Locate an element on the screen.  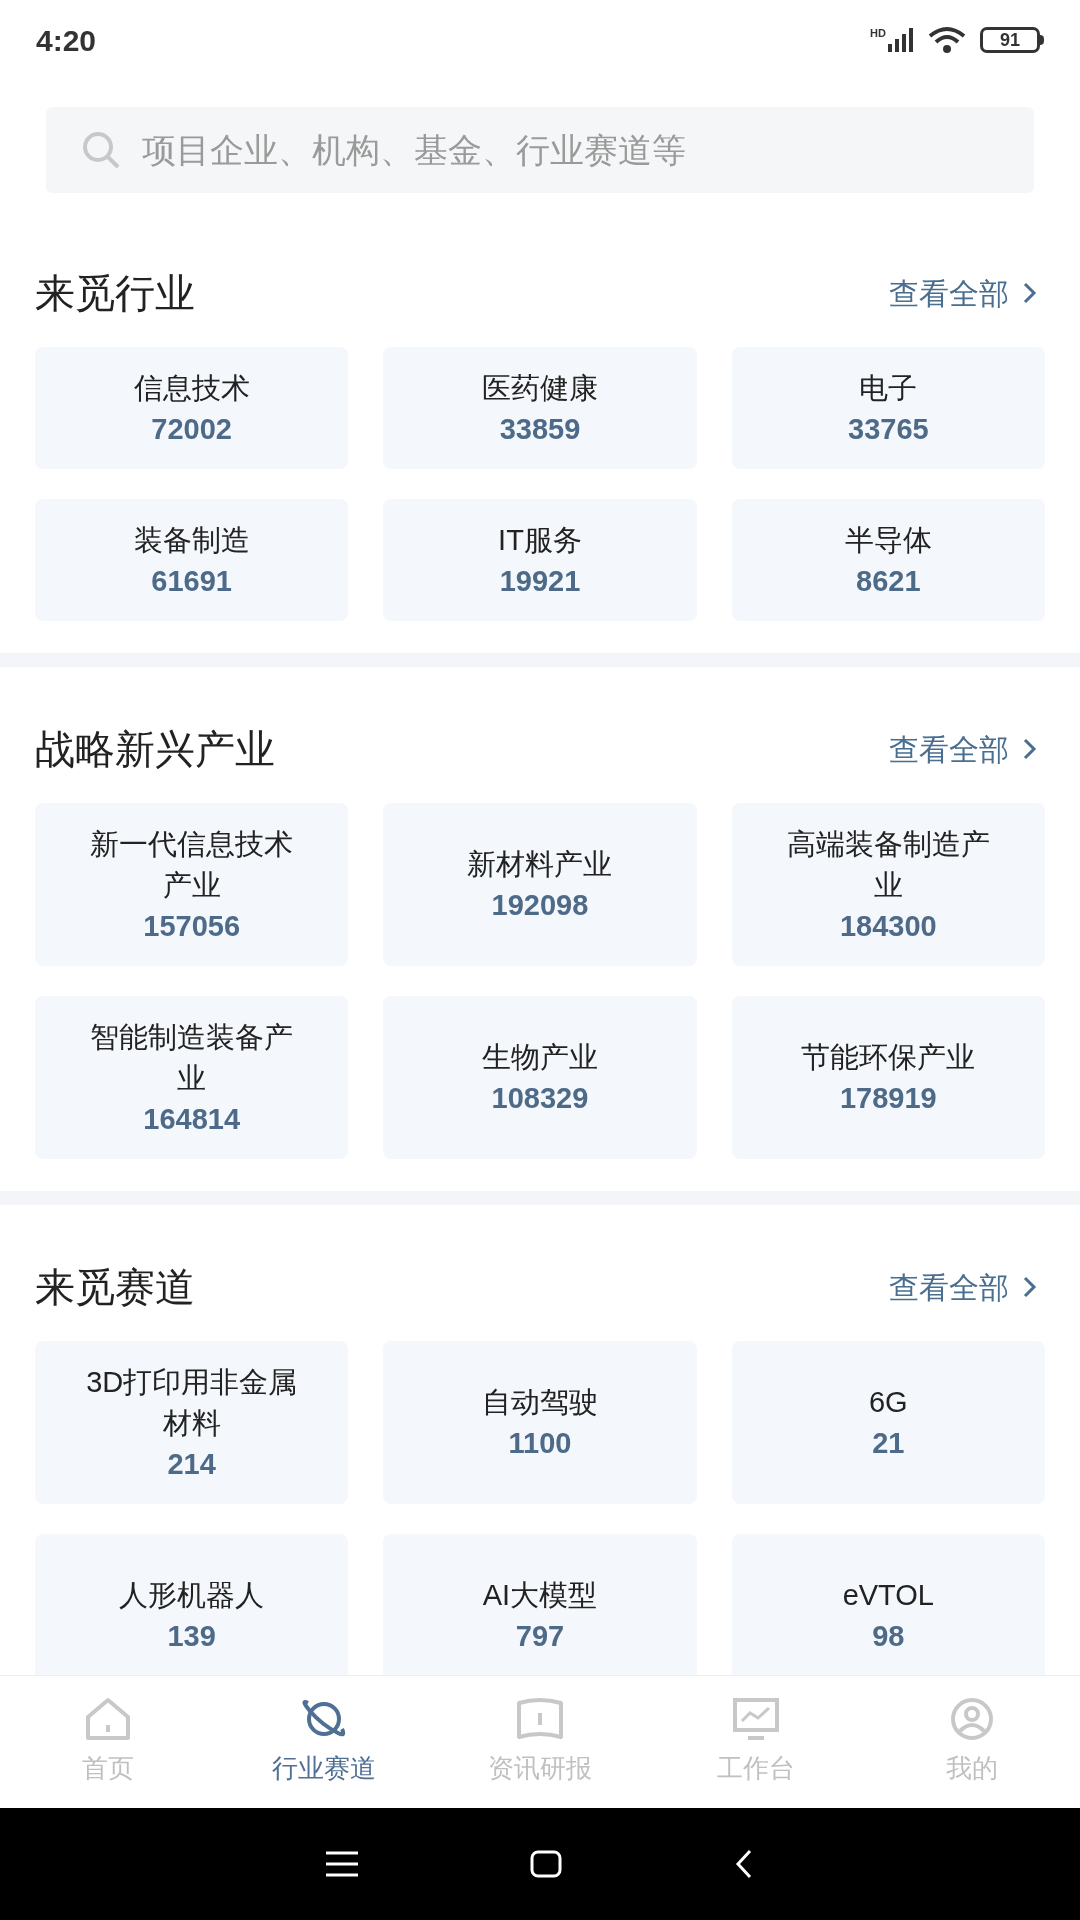
category-card: 3D打印用非金属材料 214 is located at coordinates (192, 1422).